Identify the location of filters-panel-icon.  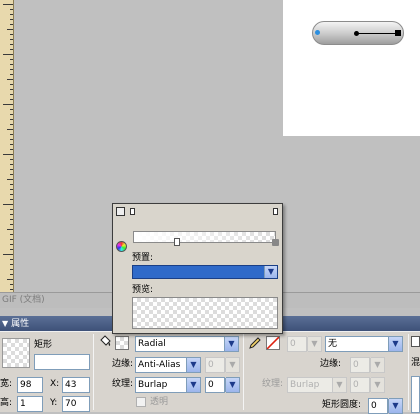
(415, 341).